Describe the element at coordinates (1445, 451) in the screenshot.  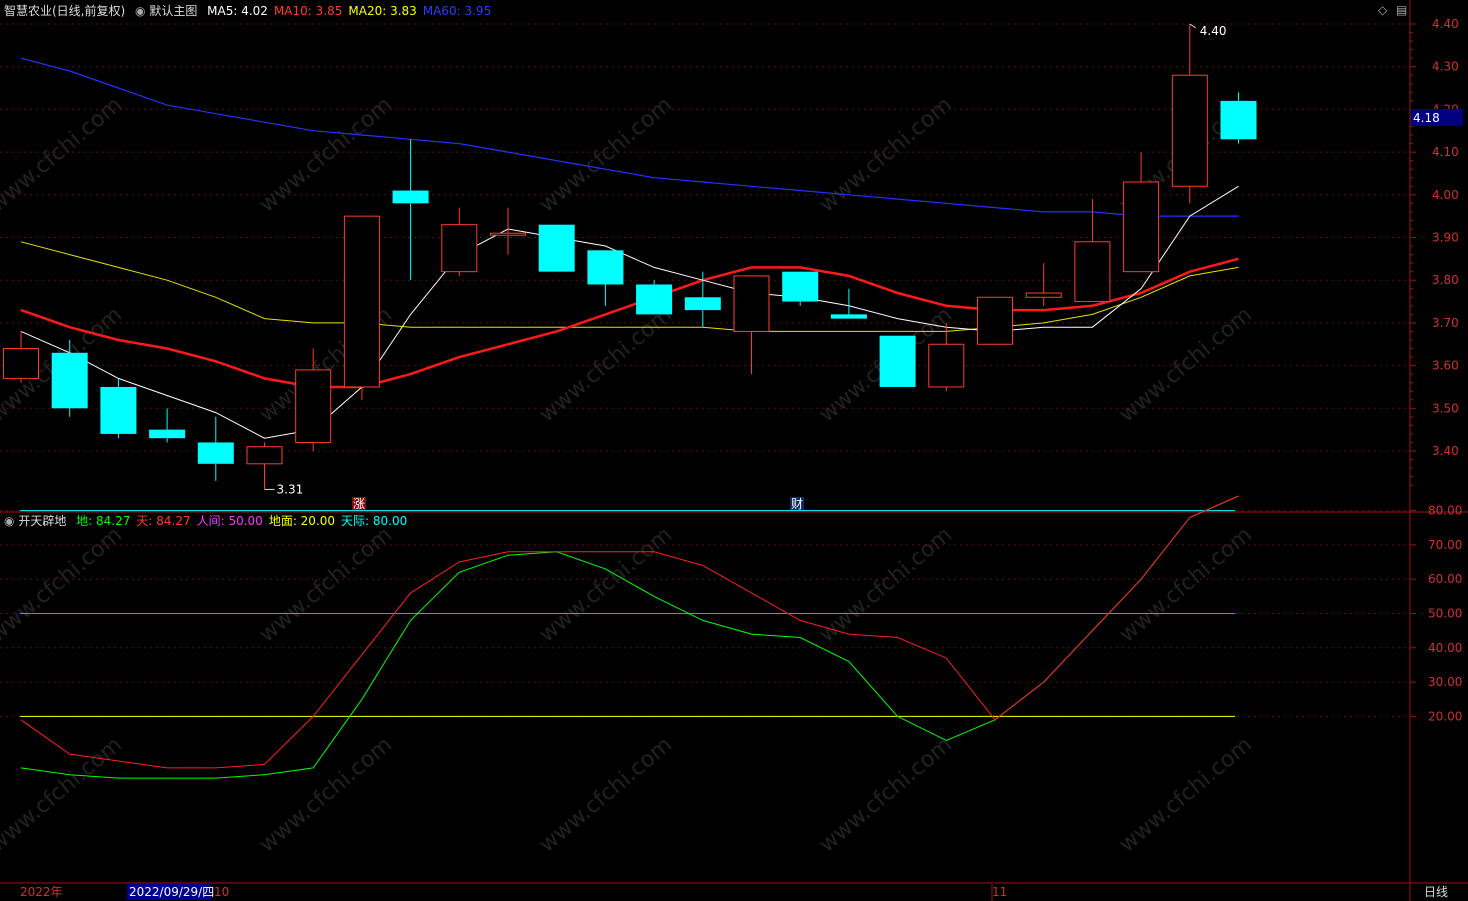
I see `price-tick-label: 3.40` at that location.